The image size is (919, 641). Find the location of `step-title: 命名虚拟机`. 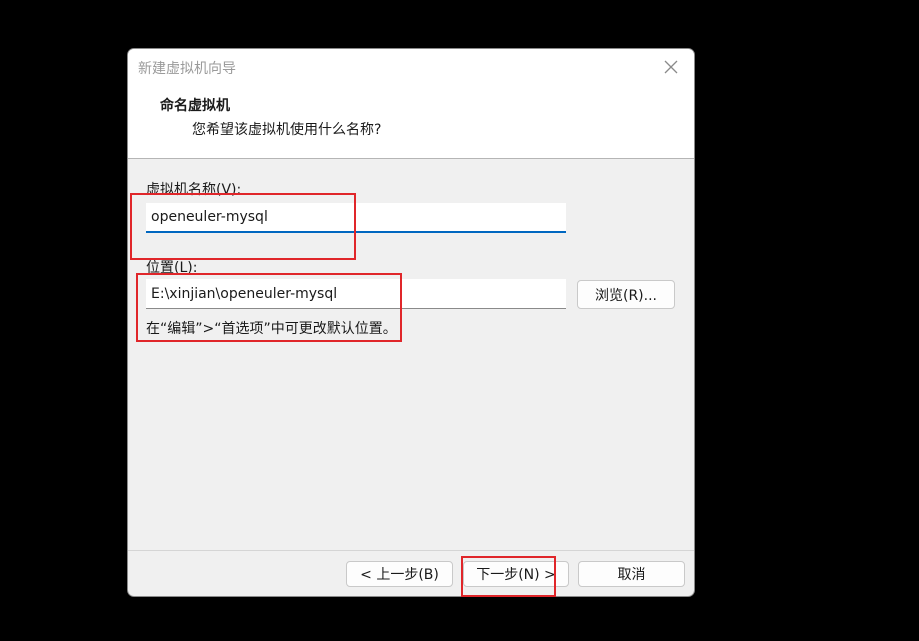

step-title: 命名虚拟机 is located at coordinates (195, 106).